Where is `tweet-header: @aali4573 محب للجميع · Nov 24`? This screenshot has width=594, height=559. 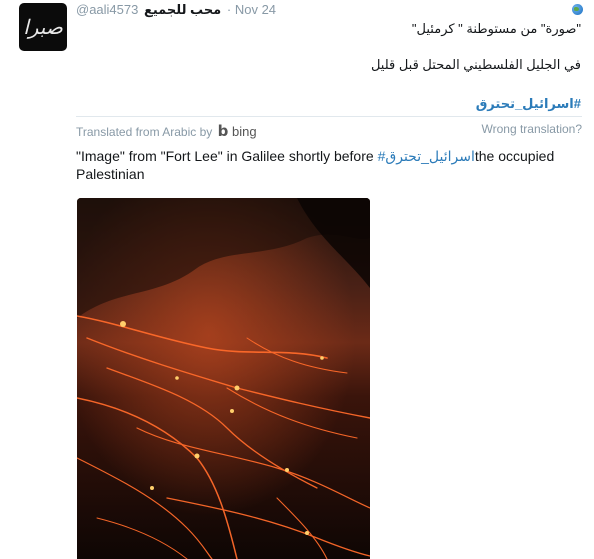 tweet-header: @aali4573 محب للجميع · Nov 24 is located at coordinates (176, 10).